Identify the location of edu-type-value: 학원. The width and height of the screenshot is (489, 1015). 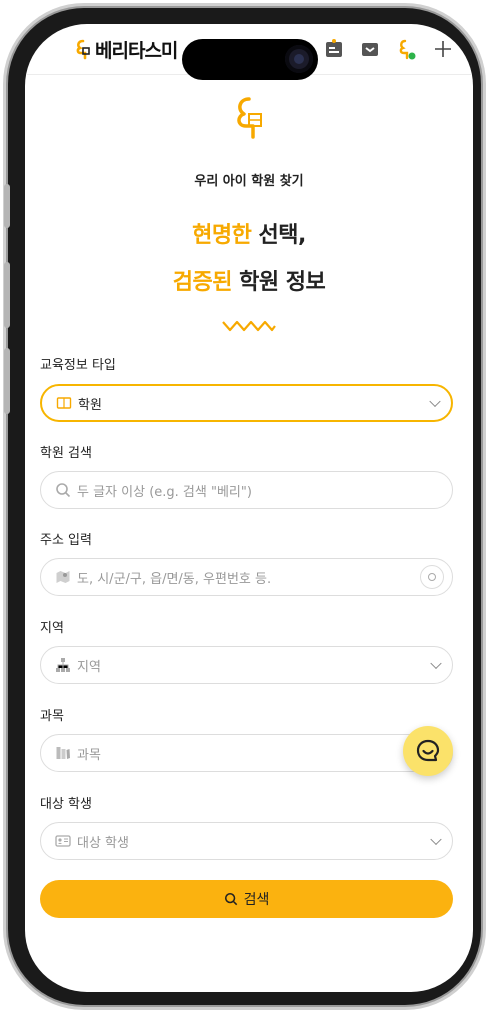
(90, 405).